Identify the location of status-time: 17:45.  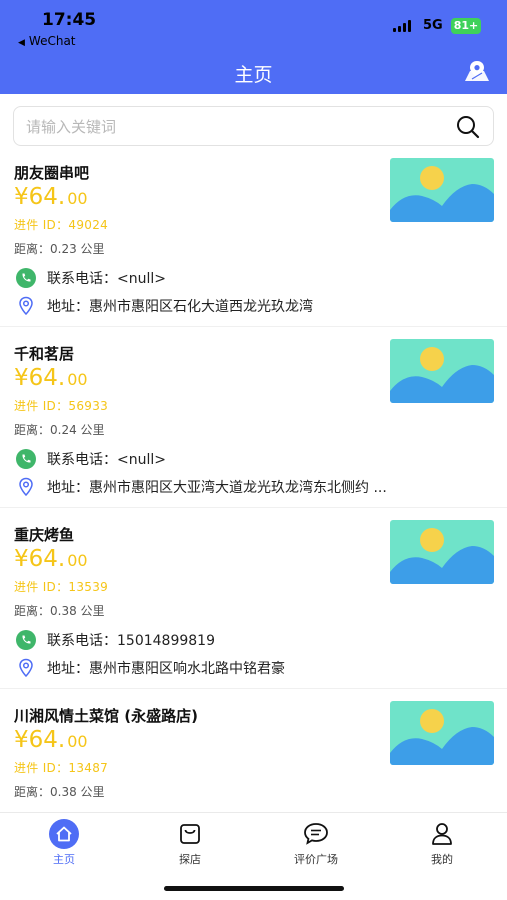
(69, 20).